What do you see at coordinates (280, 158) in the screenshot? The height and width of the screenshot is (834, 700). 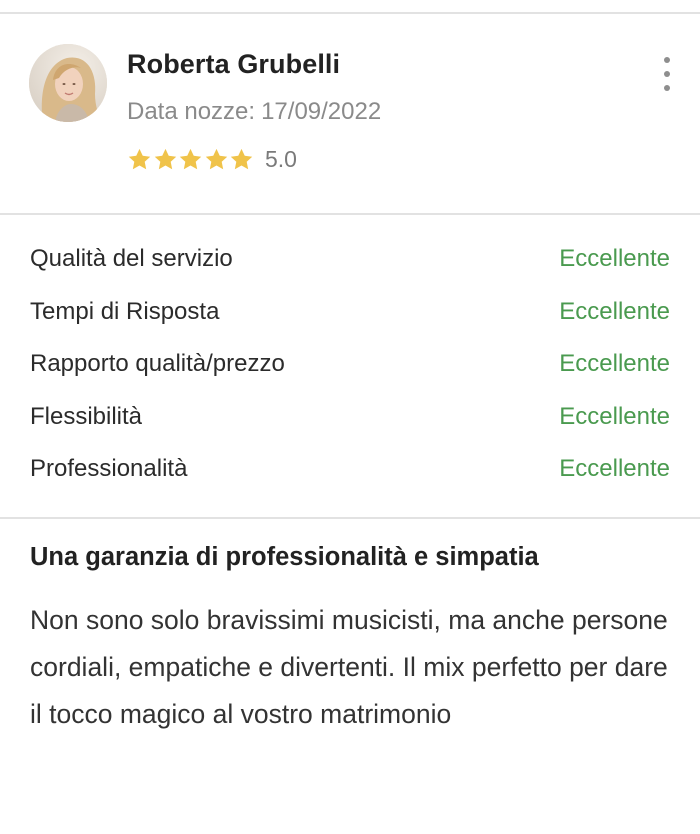 I see `rating-value: 5.0` at bounding box center [280, 158].